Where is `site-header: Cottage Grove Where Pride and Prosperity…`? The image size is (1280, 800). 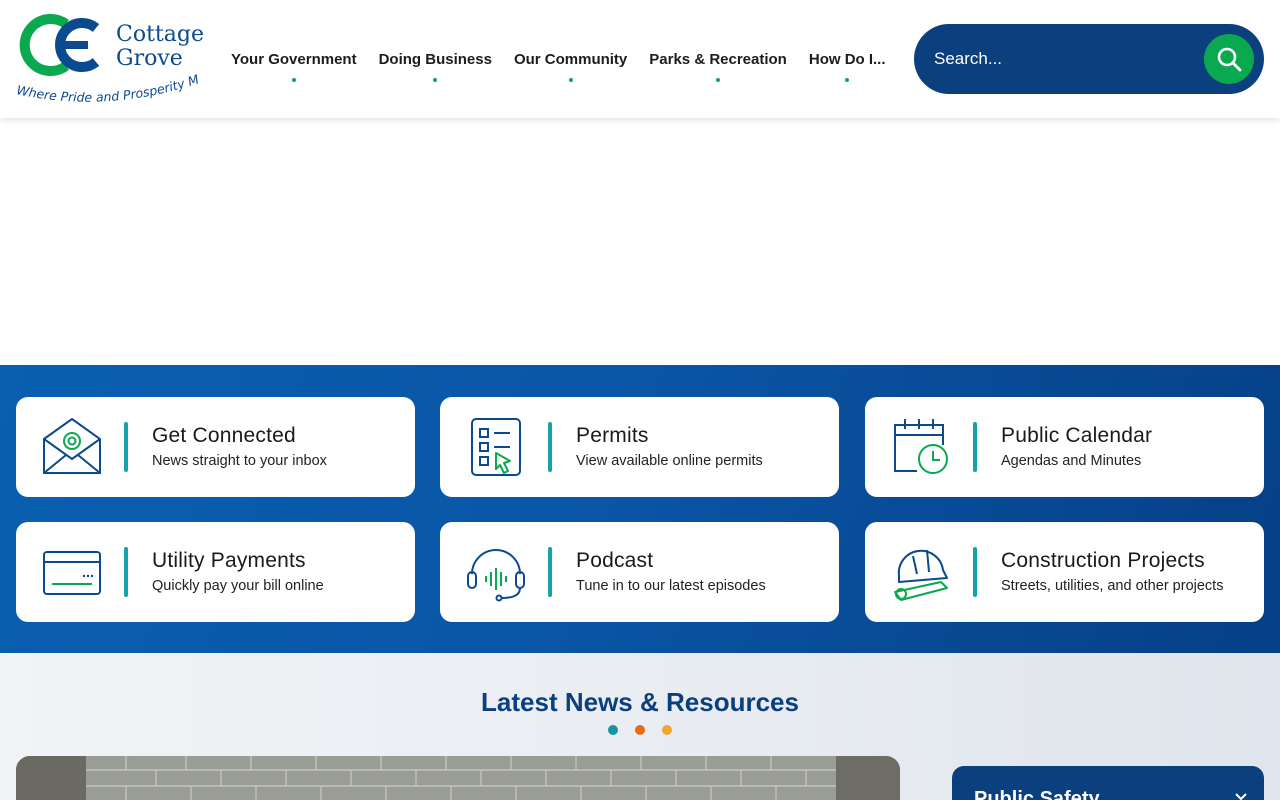
site-header: Cottage Grove Where Pride and Prosperity… is located at coordinates (640, 59).